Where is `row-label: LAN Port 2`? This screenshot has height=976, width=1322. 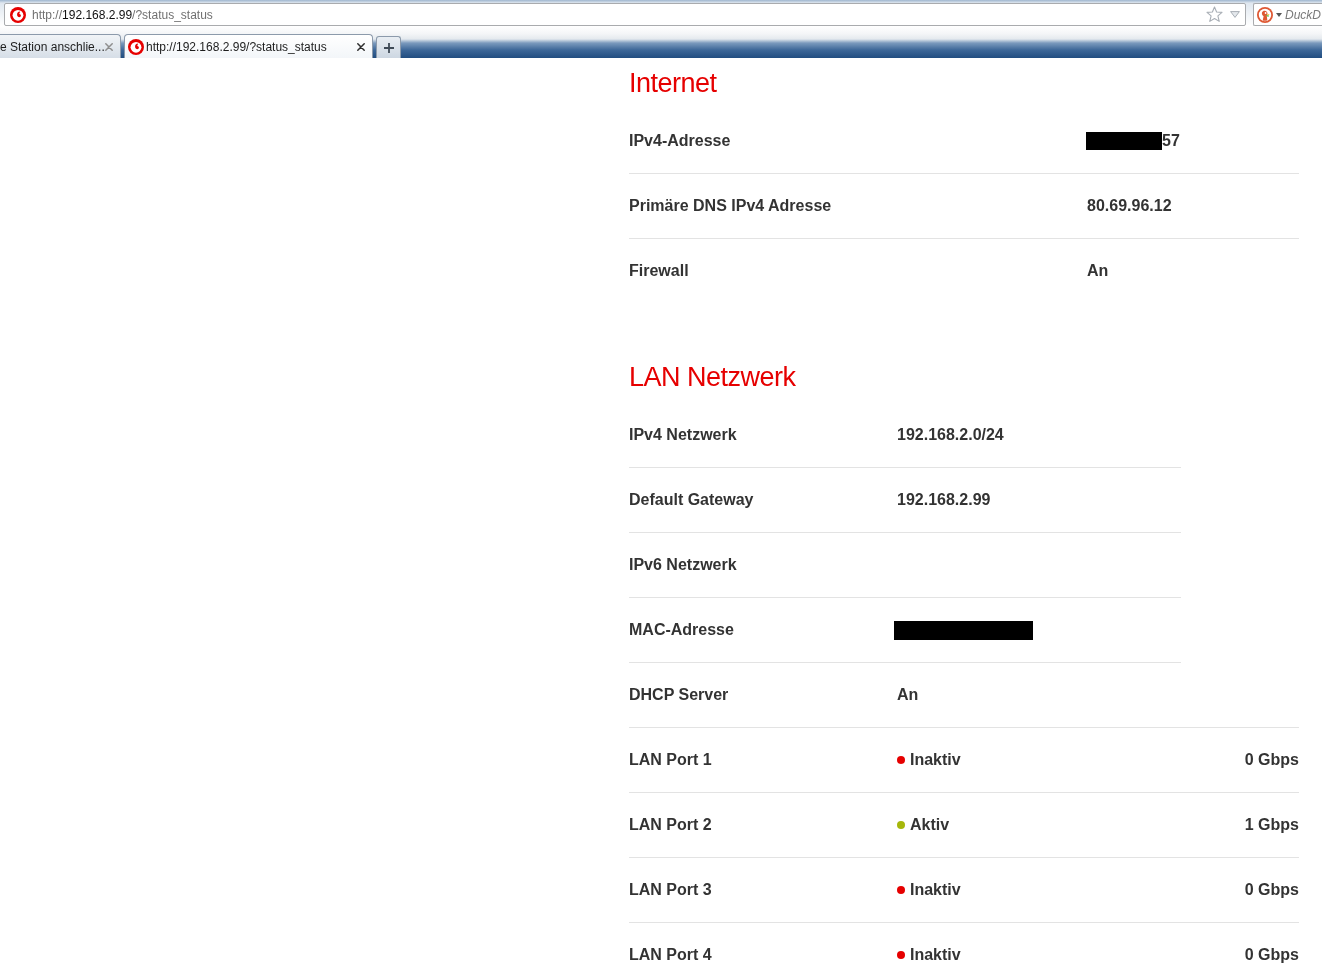
row-label: LAN Port 2 is located at coordinates (670, 825).